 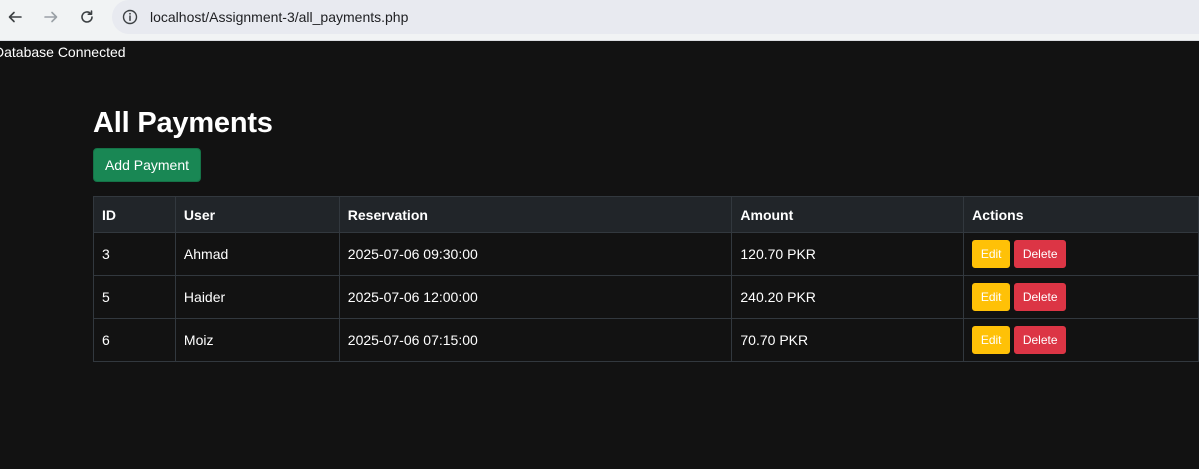 I want to click on cell-user: Moiz, so click(x=257, y=340).